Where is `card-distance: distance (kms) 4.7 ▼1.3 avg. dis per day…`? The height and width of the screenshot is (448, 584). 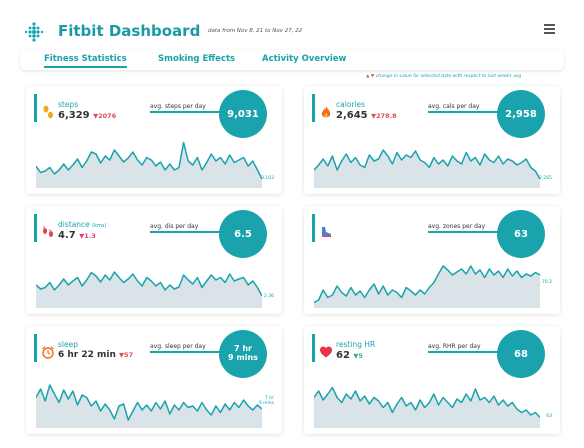
card-distance: distance (kms) 4.7 ▼1.3 avg. dis per day… is located at coordinates (154, 260).